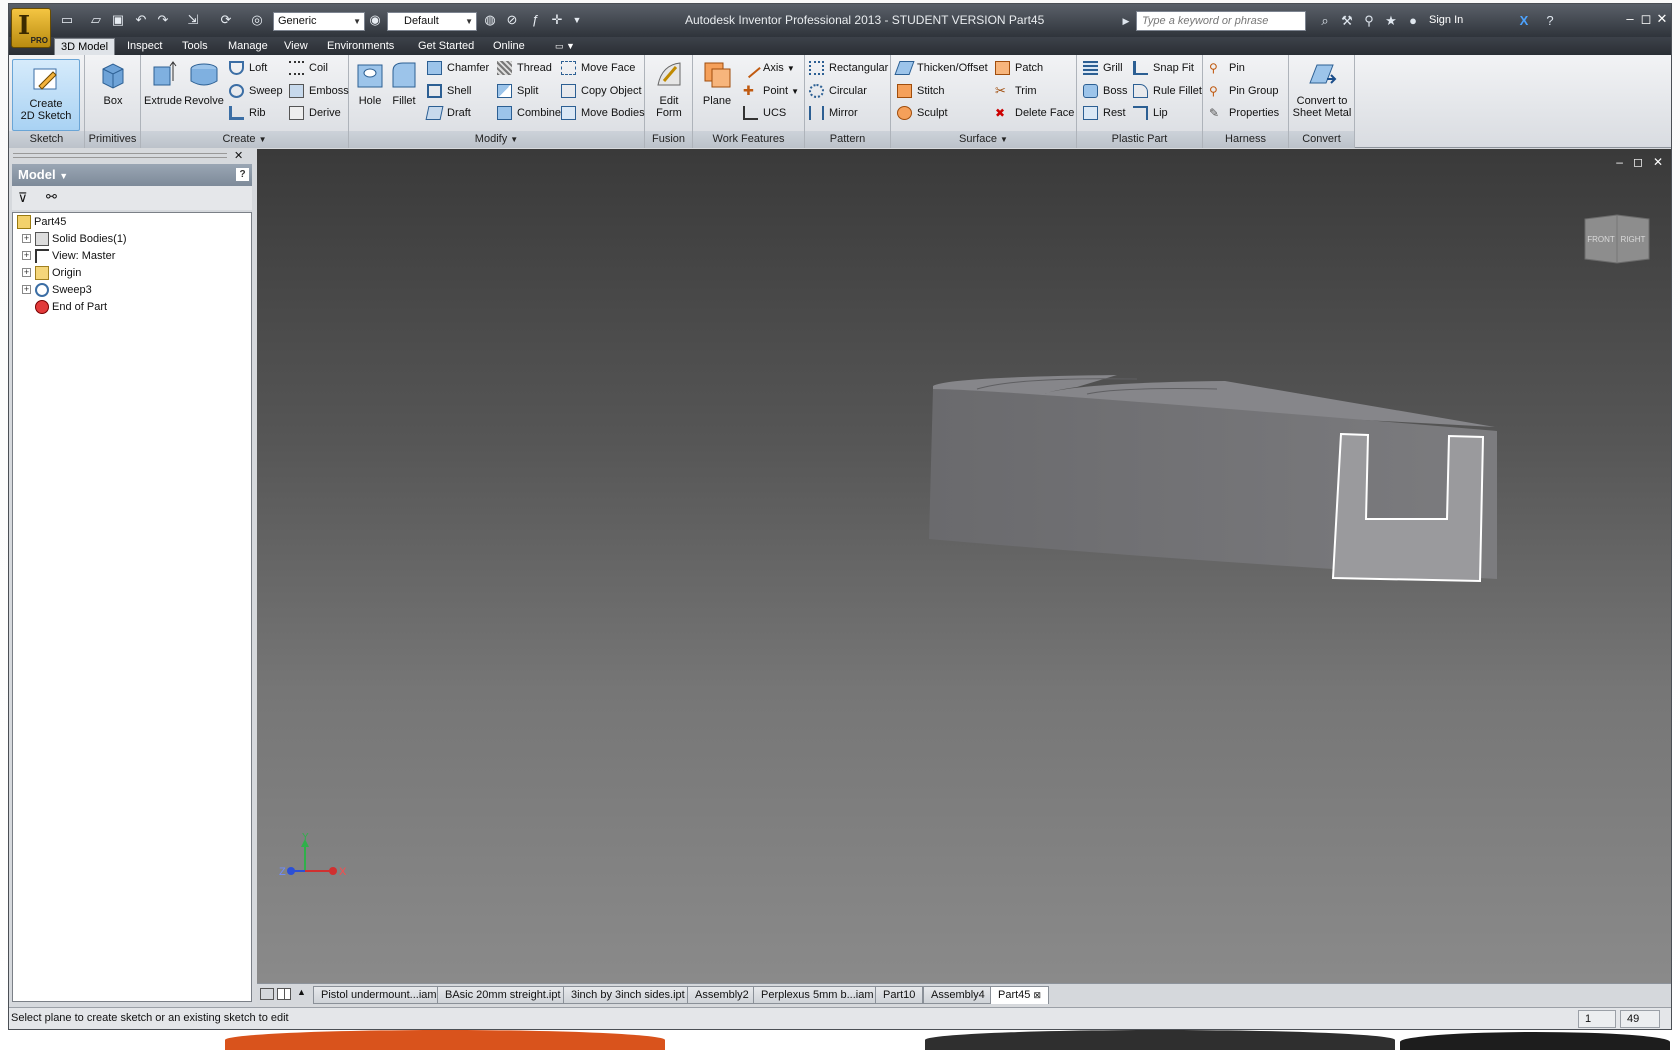 This screenshot has width=1680, height=1050. I want to click on doc-tab: 3inch by 3inch sides.ipt, so click(628, 995).